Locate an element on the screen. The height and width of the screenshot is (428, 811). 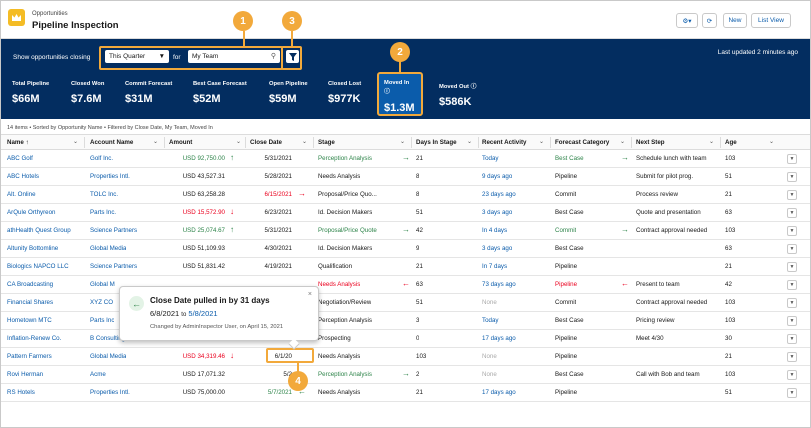
col-days-in-stage: Days In Stage is located at coordinates (436, 142).